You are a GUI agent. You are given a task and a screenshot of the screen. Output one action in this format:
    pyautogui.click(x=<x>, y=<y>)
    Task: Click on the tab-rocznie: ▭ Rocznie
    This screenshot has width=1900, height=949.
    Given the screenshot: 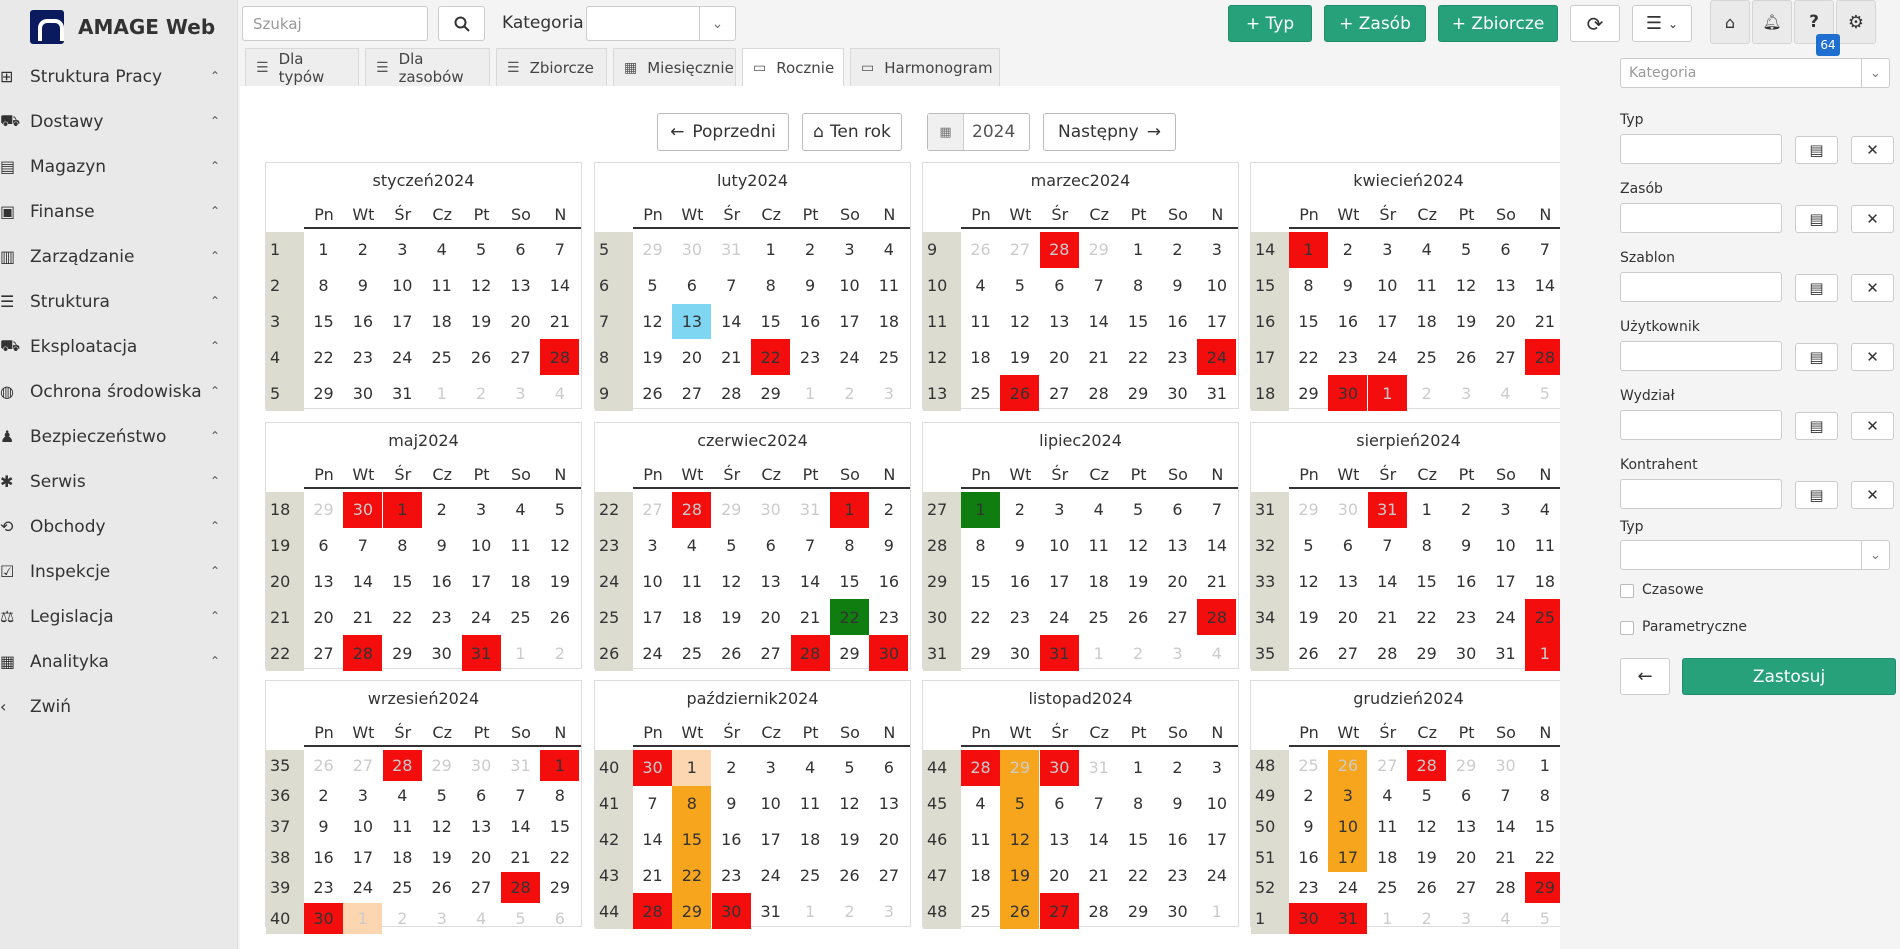 What is the action you would take?
    pyautogui.click(x=793, y=67)
    